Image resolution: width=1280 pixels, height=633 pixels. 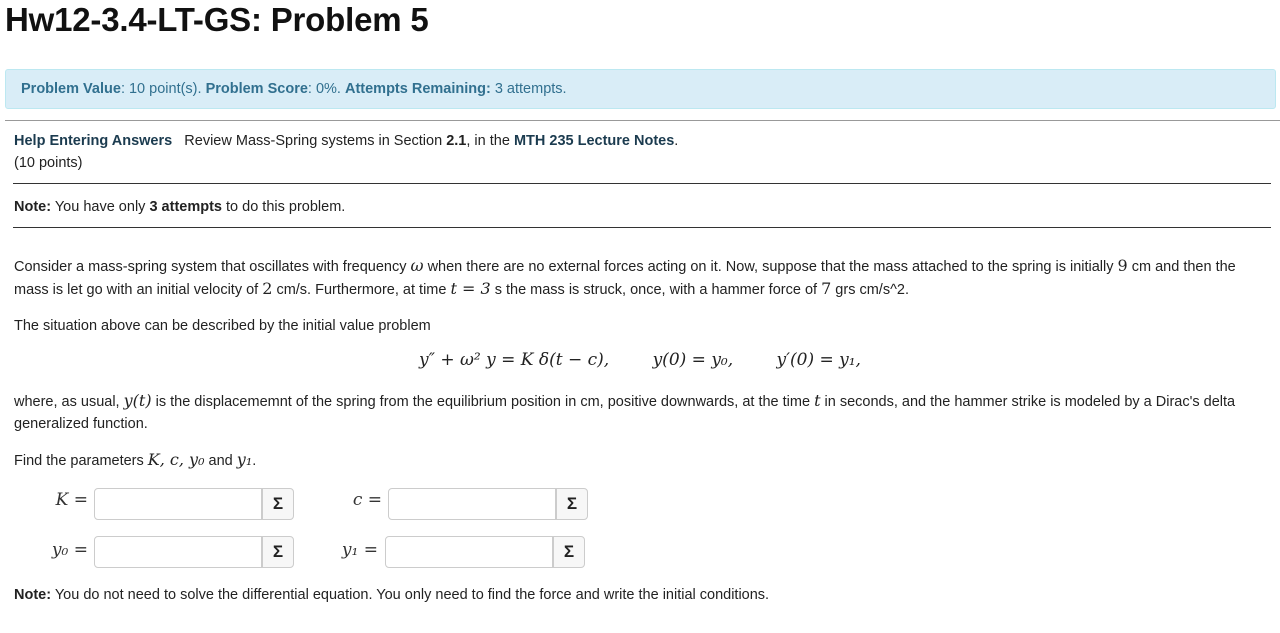 What do you see at coordinates (456, 141) in the screenshot?
I see `section-number: 2.1` at bounding box center [456, 141].